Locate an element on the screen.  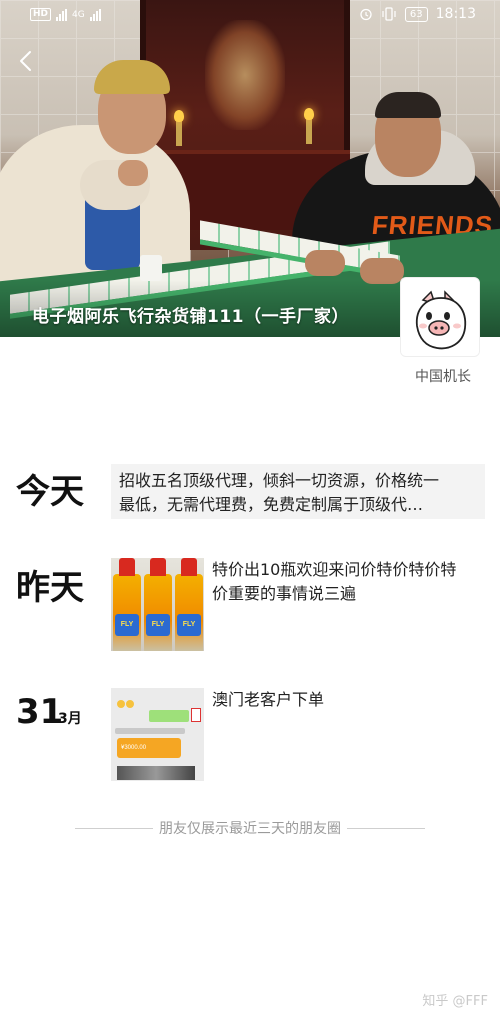
visibility-limit-note: 朋友仅展示最近三天的朋友圈 is located at coordinates (250, 828).